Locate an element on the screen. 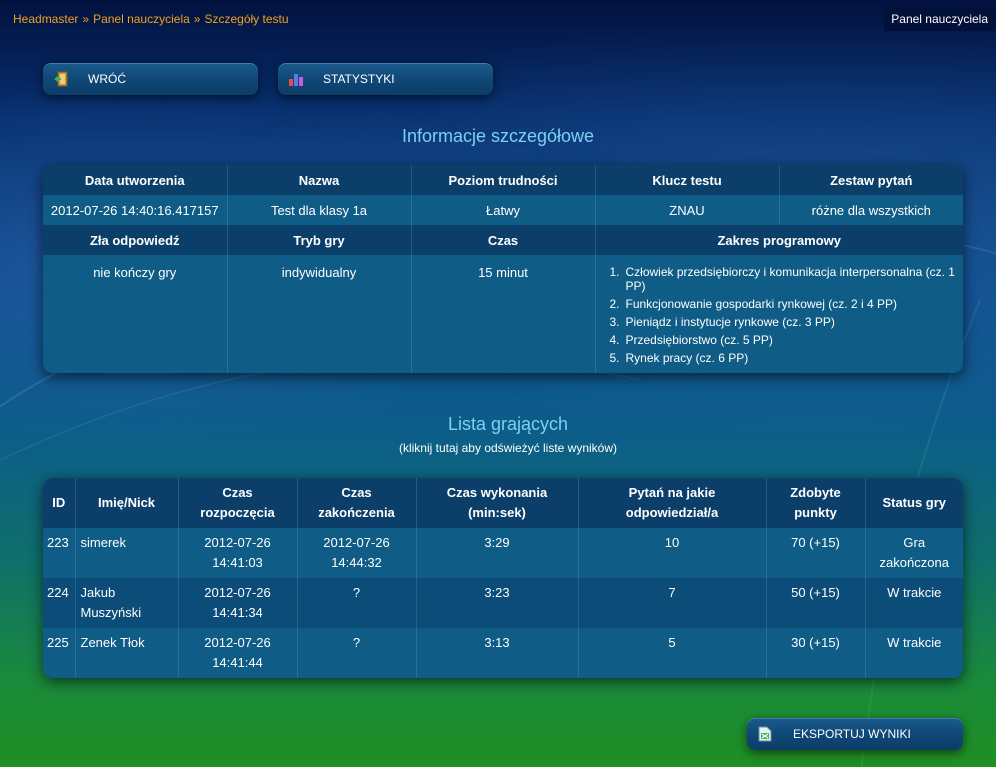 The image size is (996, 767). cell-id: 225 is located at coordinates (59, 653).